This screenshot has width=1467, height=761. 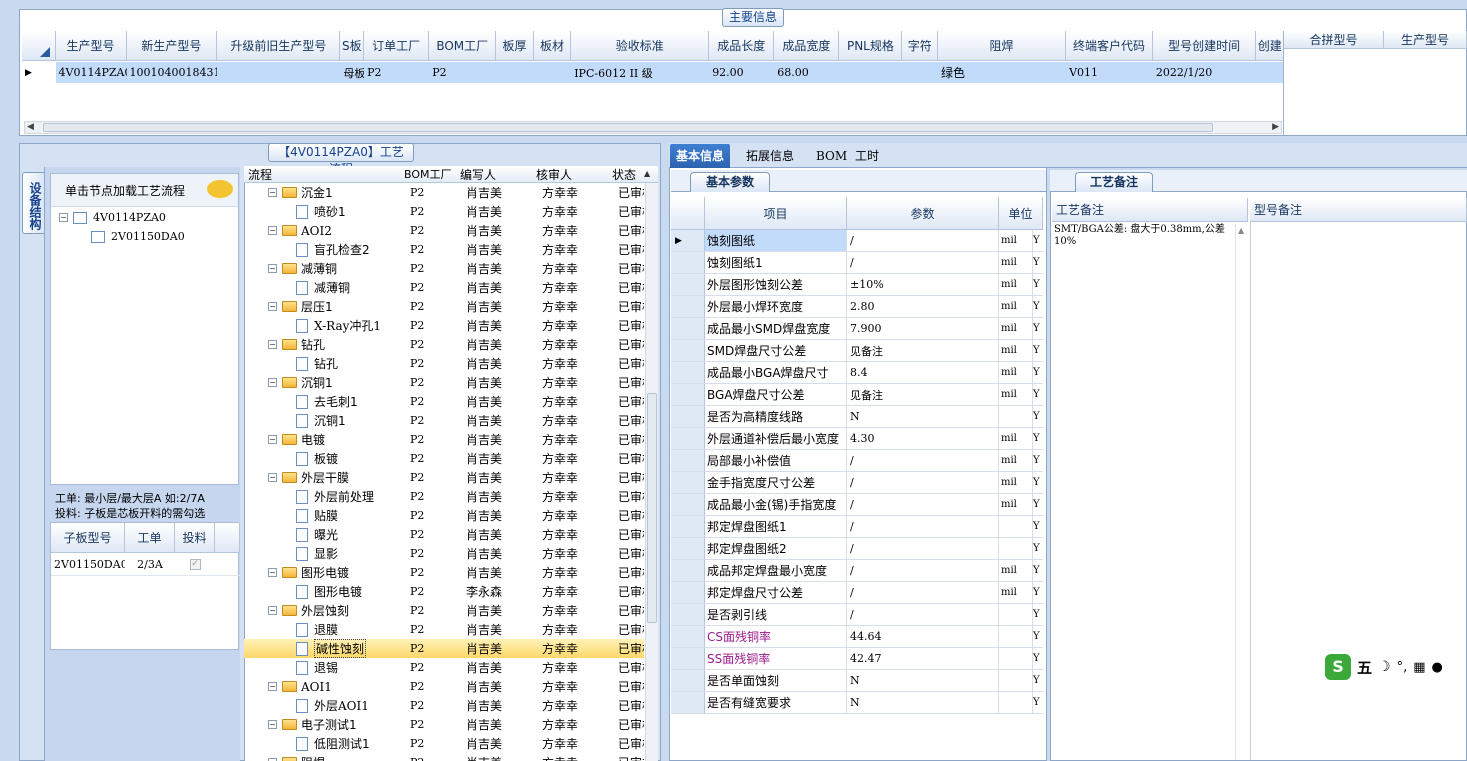 What do you see at coordinates (444, 477) in the screenshot?
I see `table-row: − 外层干膜 P2 肖吉美 方幸幸 已审核` at bounding box center [444, 477].